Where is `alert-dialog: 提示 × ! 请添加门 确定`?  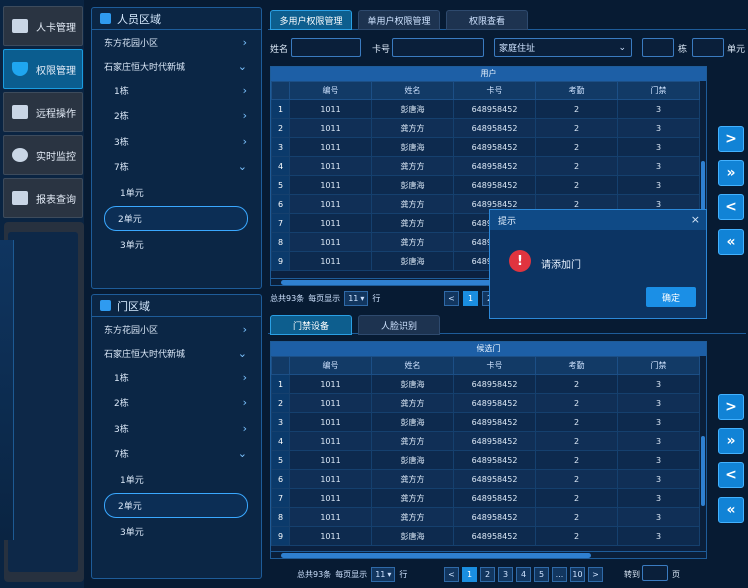 alert-dialog: 提示 × ! 请添加门 确定 is located at coordinates (598, 264).